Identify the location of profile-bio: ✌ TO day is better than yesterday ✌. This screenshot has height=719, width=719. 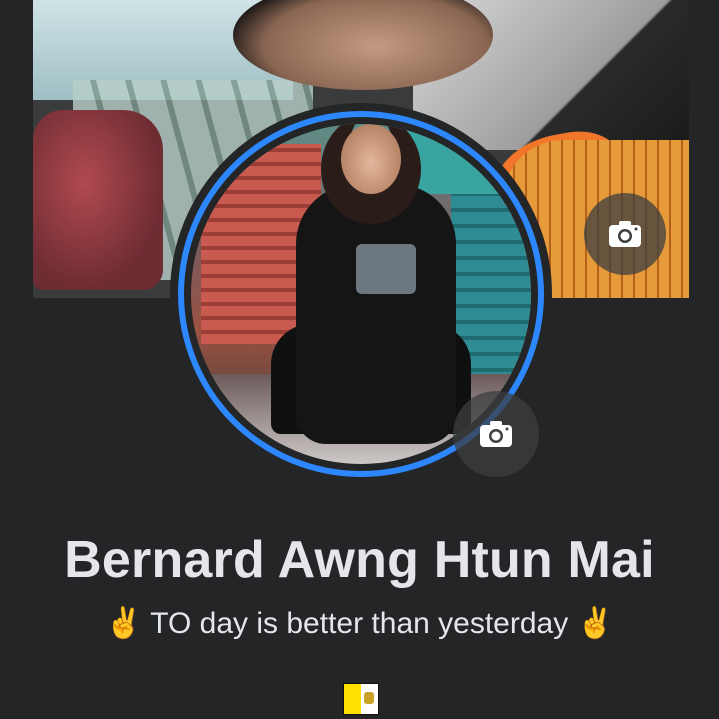
(359, 623).